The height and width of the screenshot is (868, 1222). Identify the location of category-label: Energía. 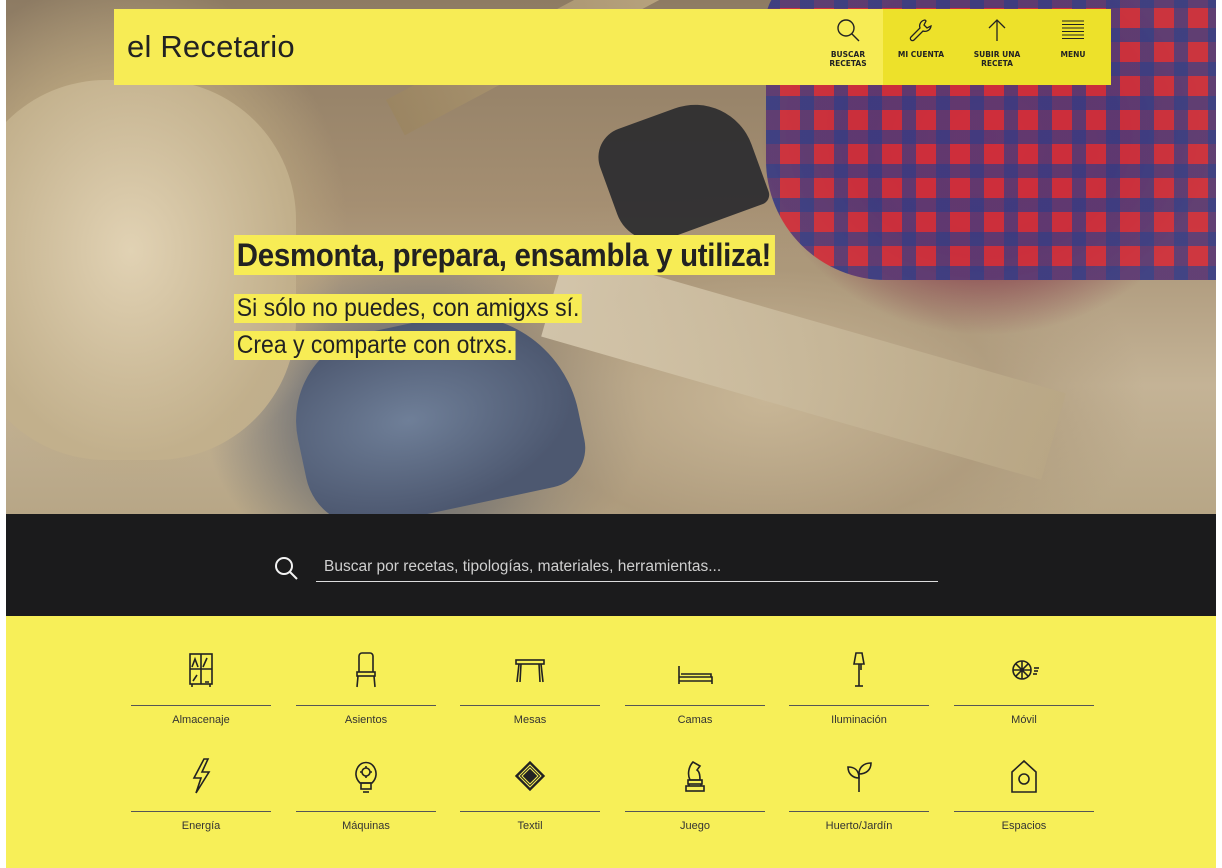
(201, 826).